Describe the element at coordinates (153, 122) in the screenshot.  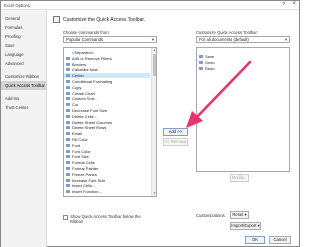
I see `commands-scrollbar: ▲ ▼` at that location.